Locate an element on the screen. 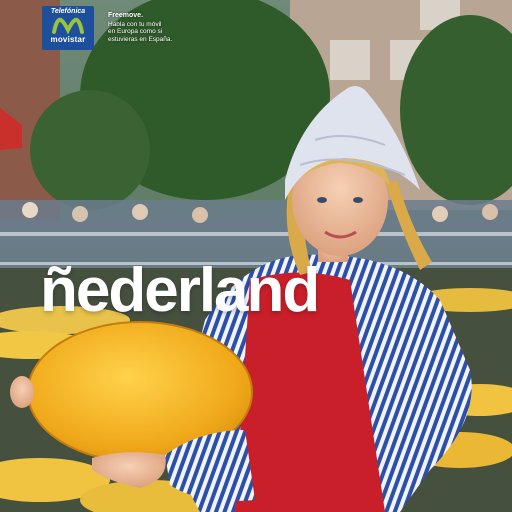 Image resolution: width=512 pixels, height=512 pixels. movistar-logo: Telefónica movistar is located at coordinates (68, 28).